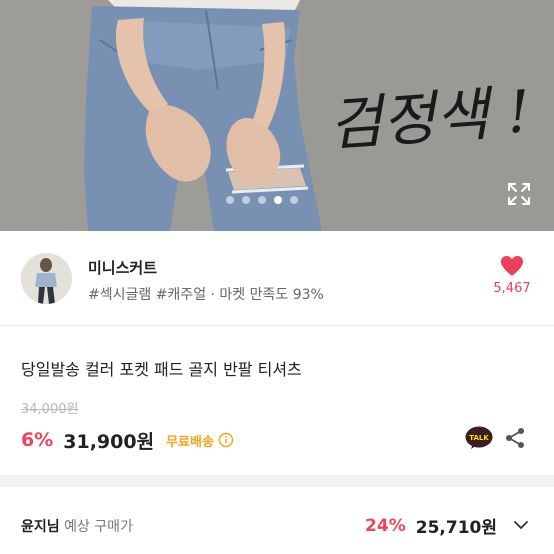 This screenshot has height=554, width=554. Describe the element at coordinates (385, 525) in the screenshot. I see `member-discount-rate: 24%` at that location.